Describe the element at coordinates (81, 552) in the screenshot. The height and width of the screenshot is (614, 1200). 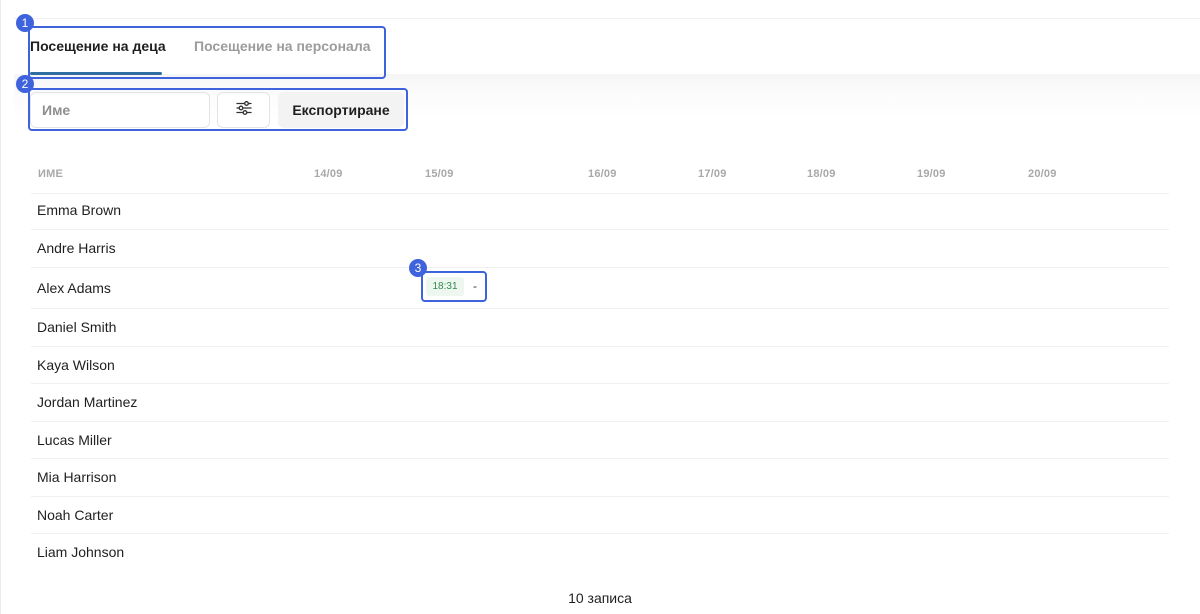
I see `child-name: Liam Johnson` at that location.